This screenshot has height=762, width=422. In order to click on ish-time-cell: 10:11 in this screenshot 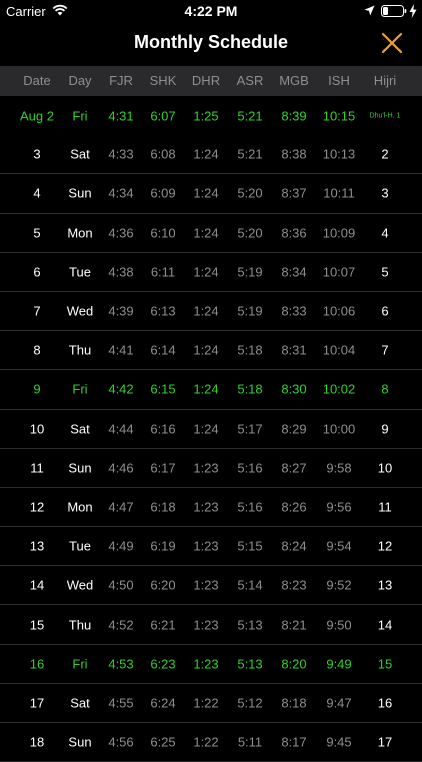, I will do `click(339, 193)`.